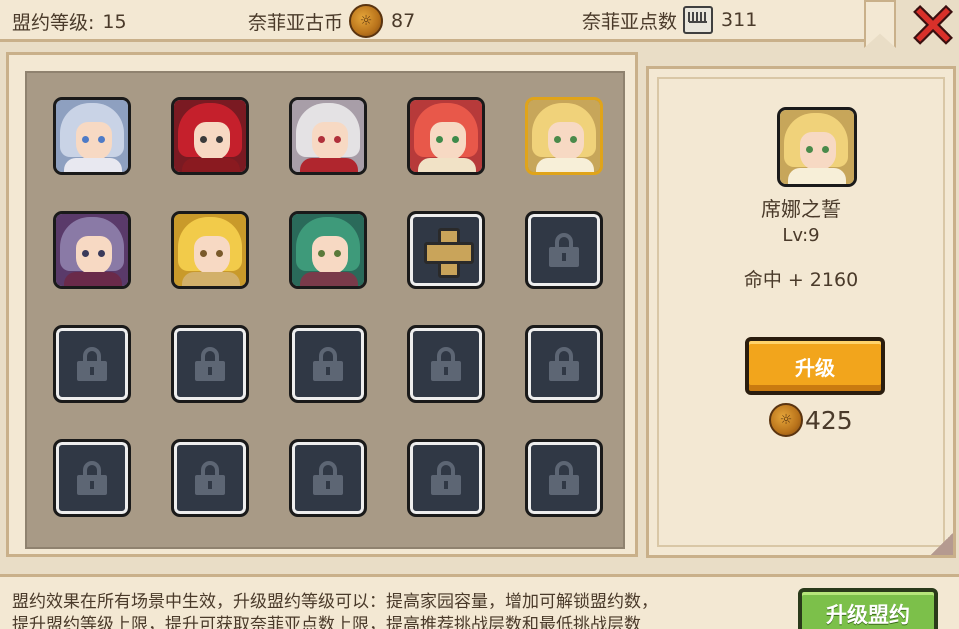  Describe the element at coordinates (296, 22) in the screenshot. I see `coin-label: 奈菲亚古币` at that location.